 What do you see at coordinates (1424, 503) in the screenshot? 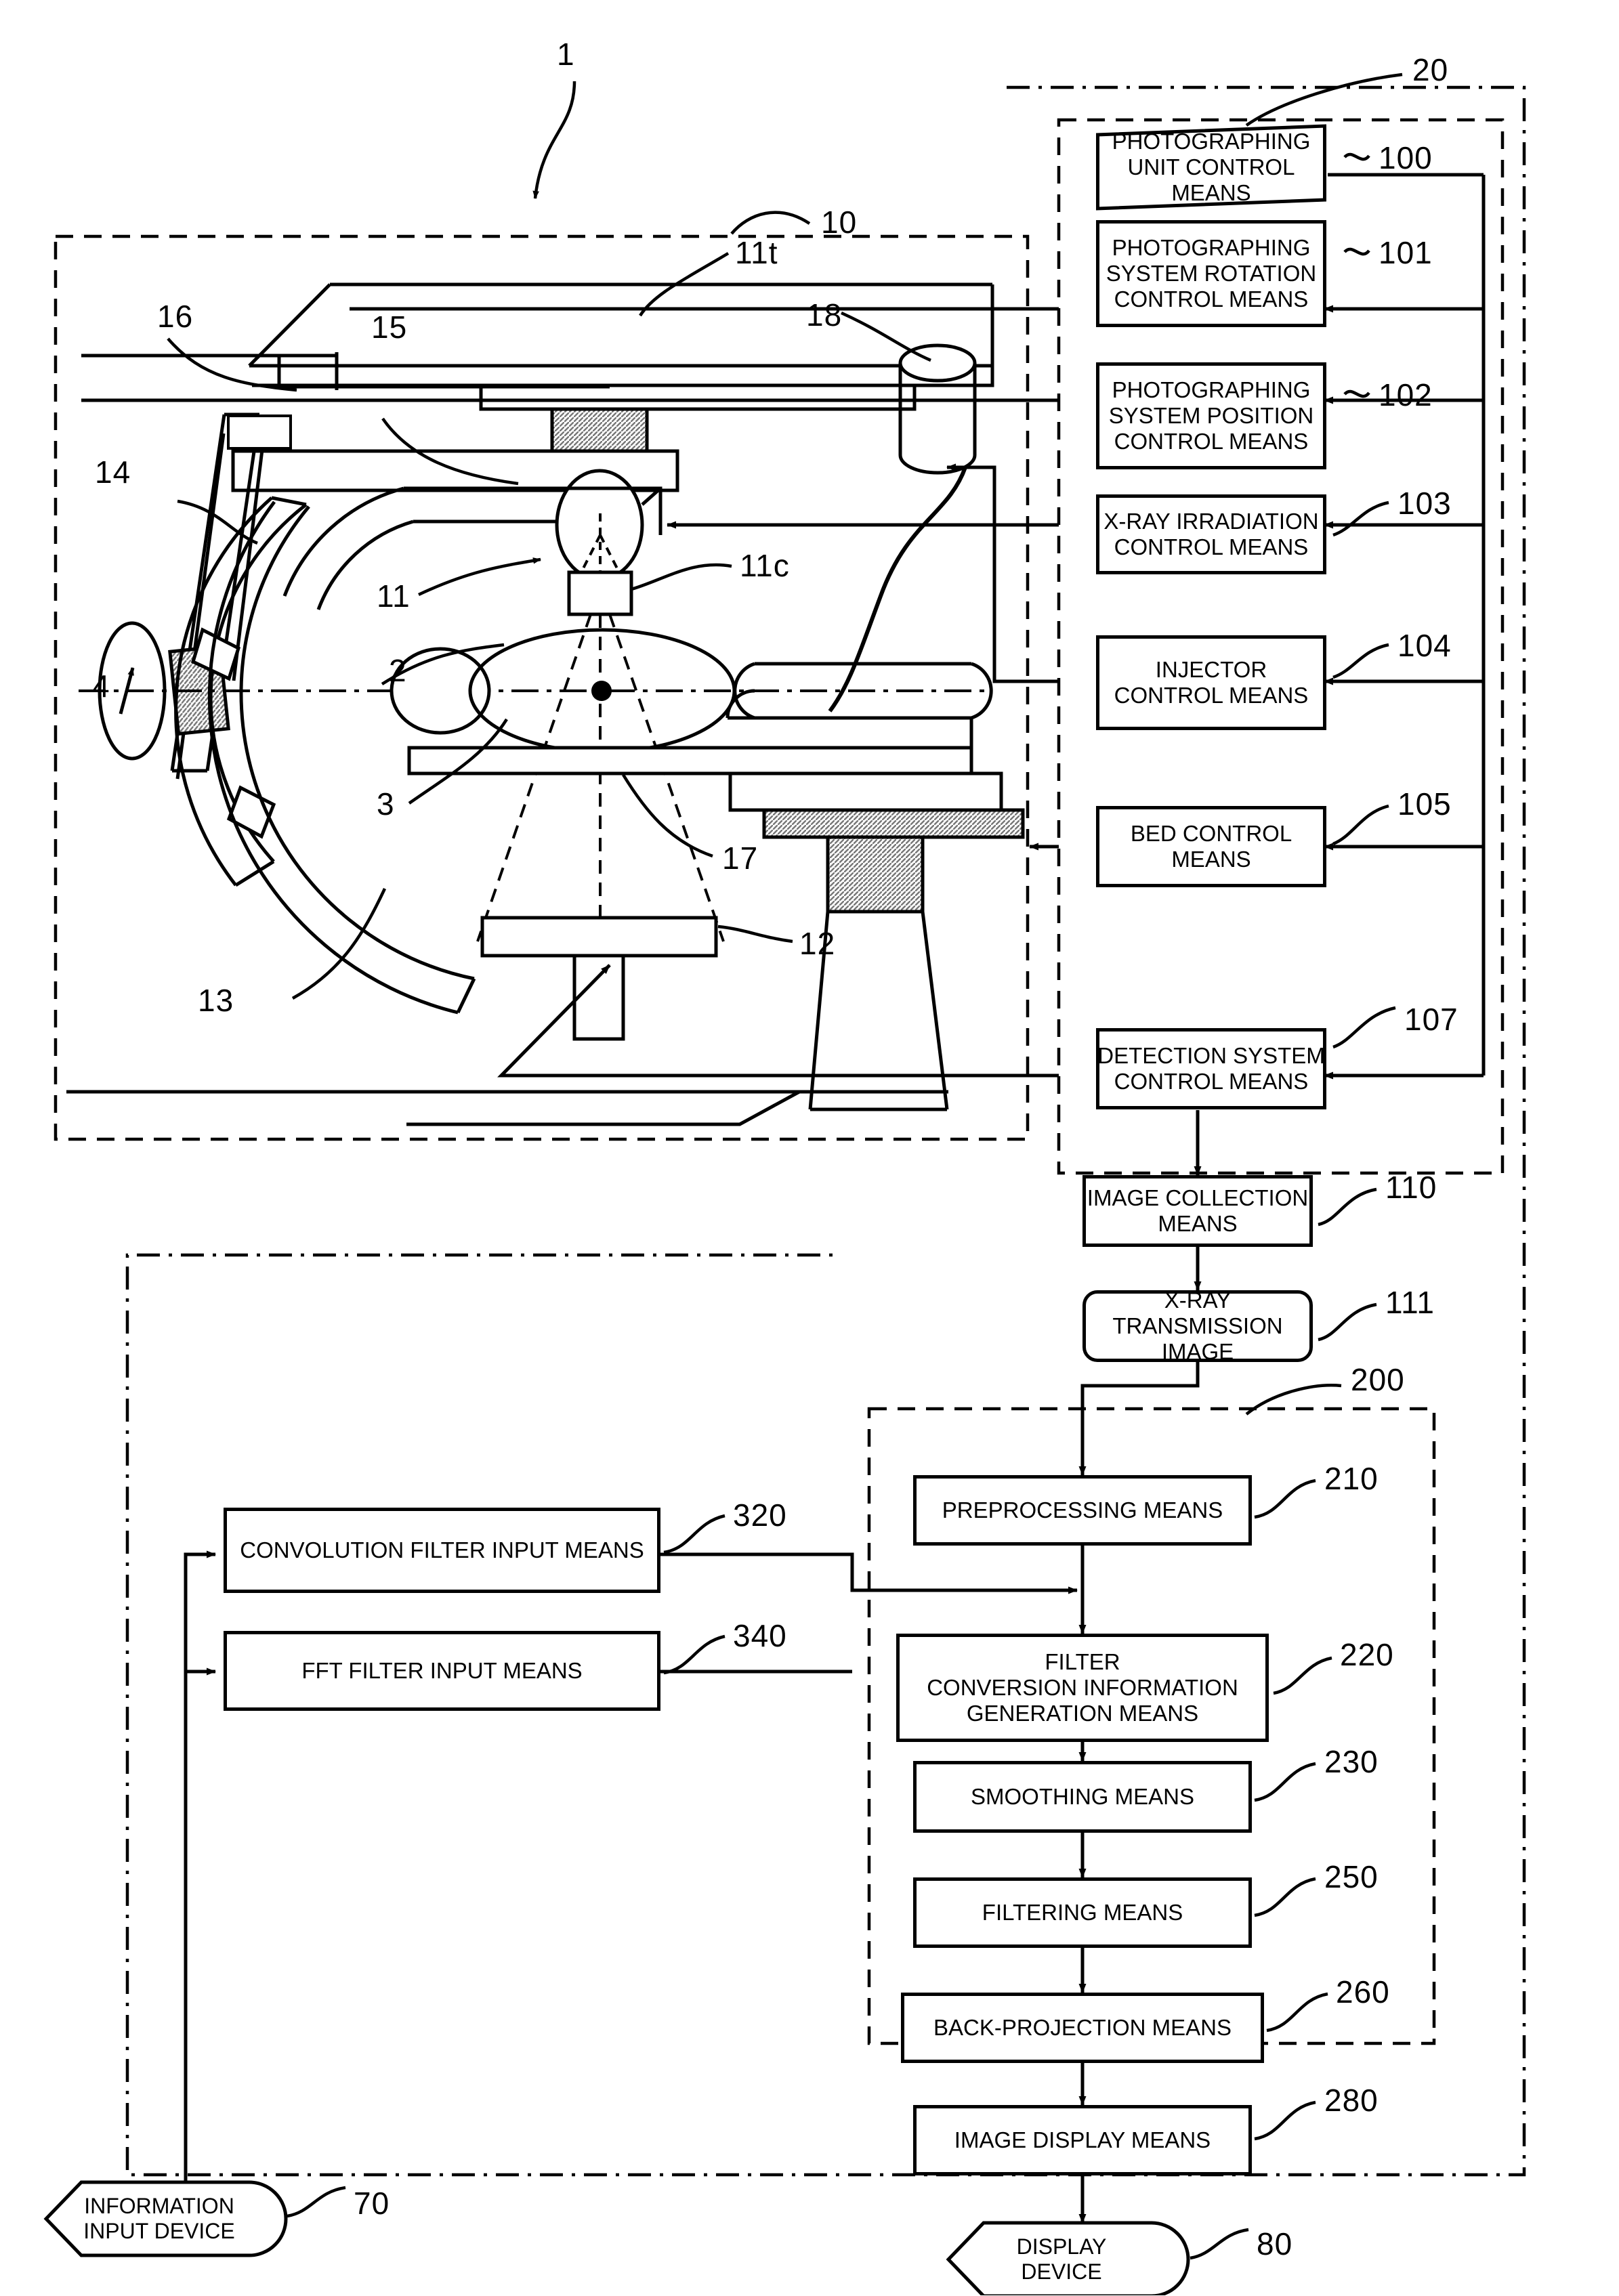
I see `ref-103: 103` at bounding box center [1424, 503].